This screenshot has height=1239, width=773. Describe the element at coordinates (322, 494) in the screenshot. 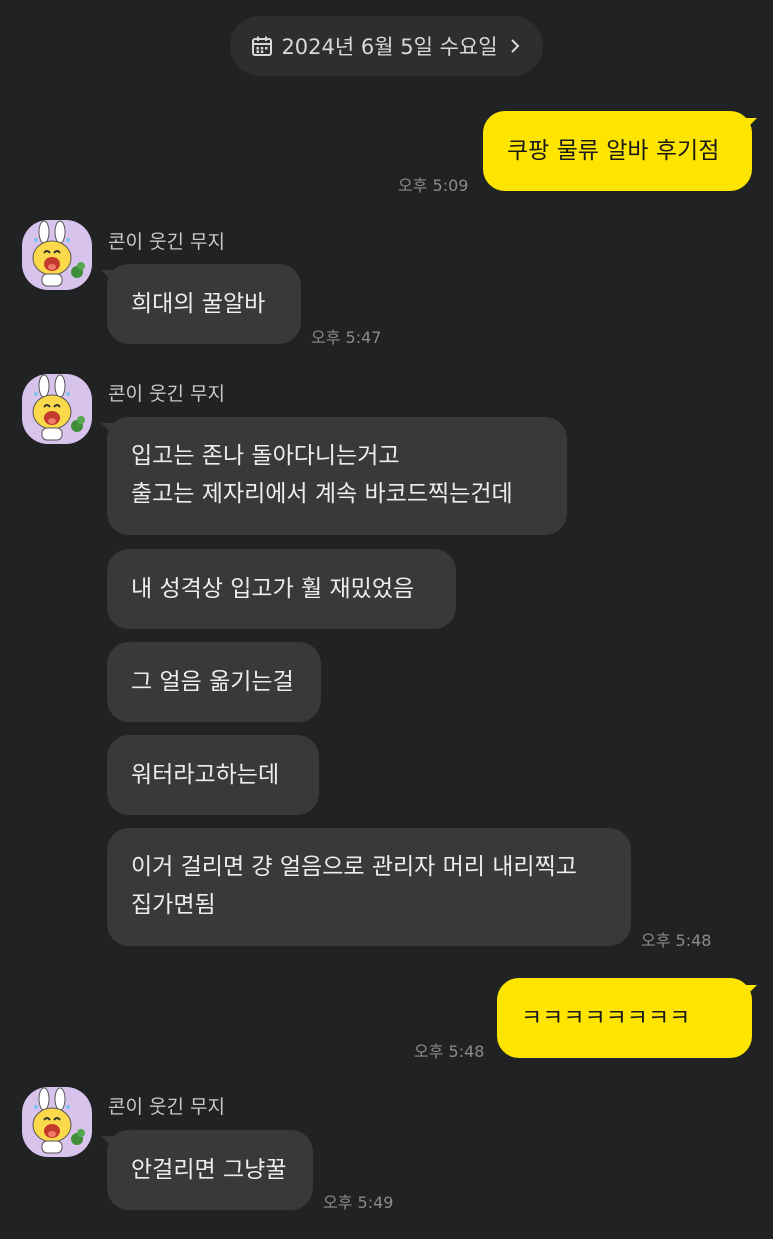

I see `message-text-line: 출고는 제자리에서 계속 바코드찍는건데` at that location.